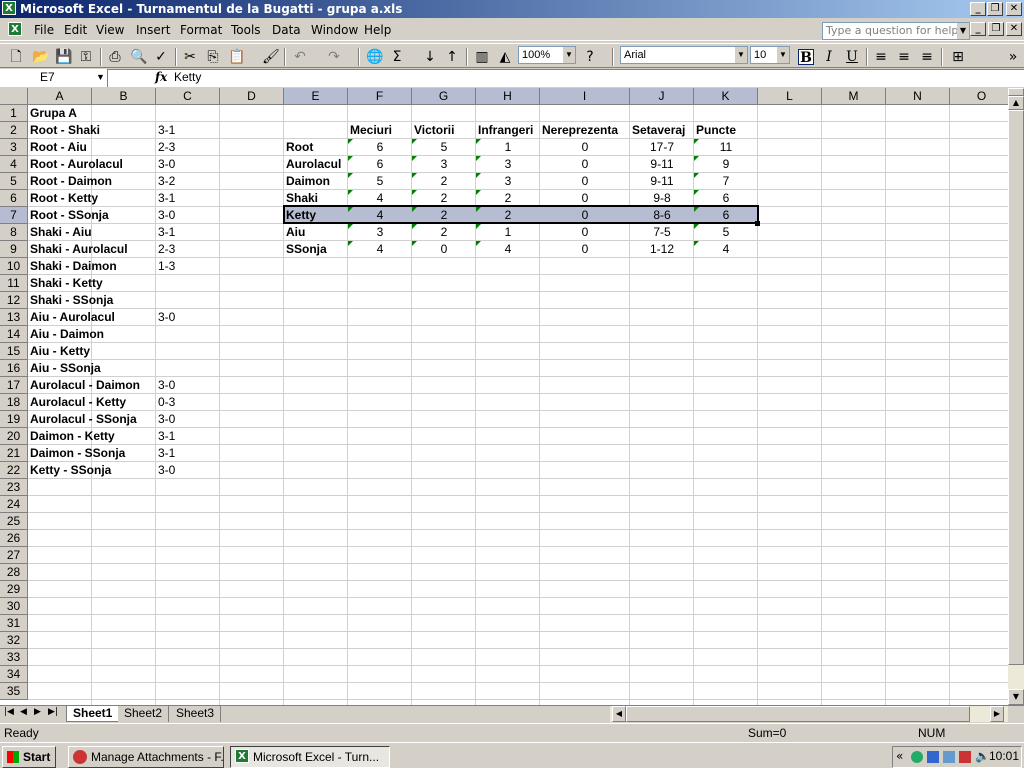  Describe the element at coordinates (1016, 92) in the screenshot. I see `split-box` at that location.